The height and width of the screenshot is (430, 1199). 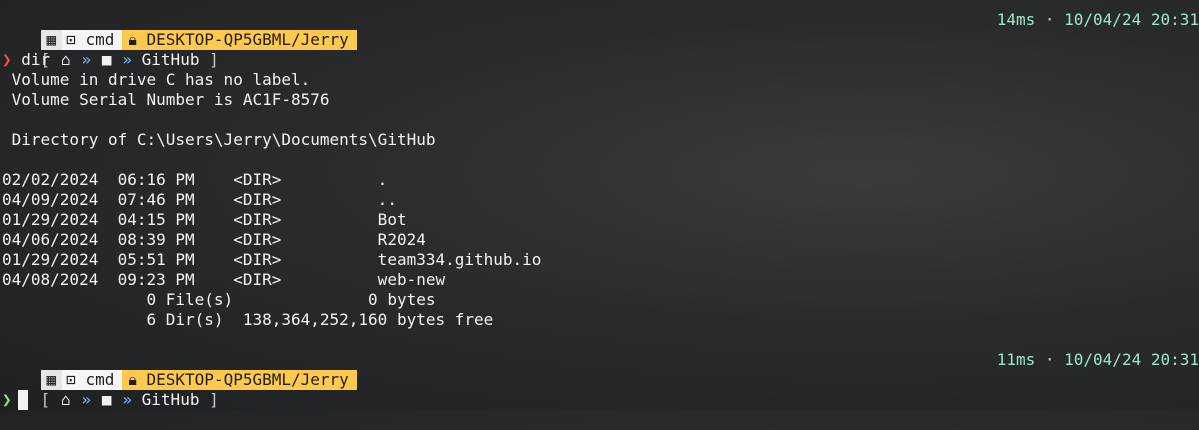 What do you see at coordinates (166, 99) in the screenshot?
I see `output-vol-serial: Volume Serial Number is AC1F-8576` at bounding box center [166, 99].